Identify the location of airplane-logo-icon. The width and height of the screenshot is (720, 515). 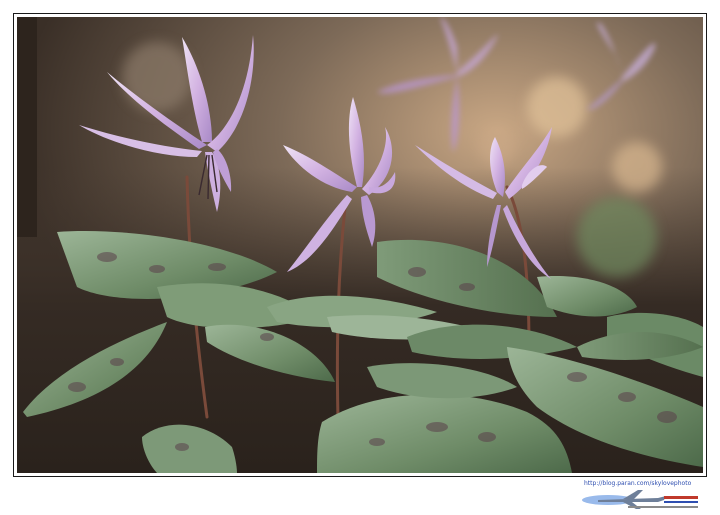
(640, 499).